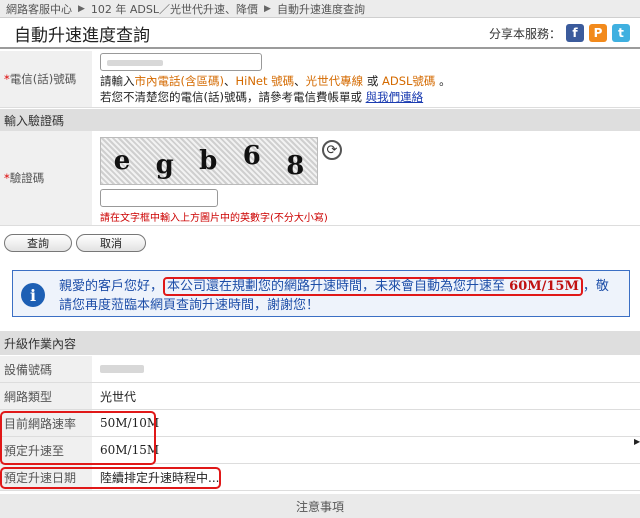  I want to click on help-fiber: 光世代專線, so click(334, 81).